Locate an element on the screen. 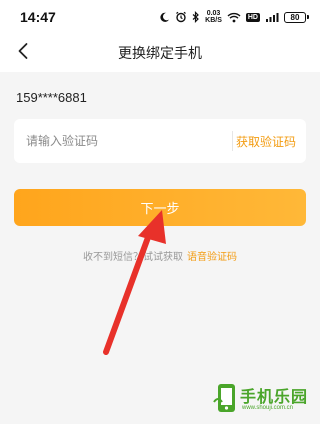  status-time: 14:47 is located at coordinates (38, 17).